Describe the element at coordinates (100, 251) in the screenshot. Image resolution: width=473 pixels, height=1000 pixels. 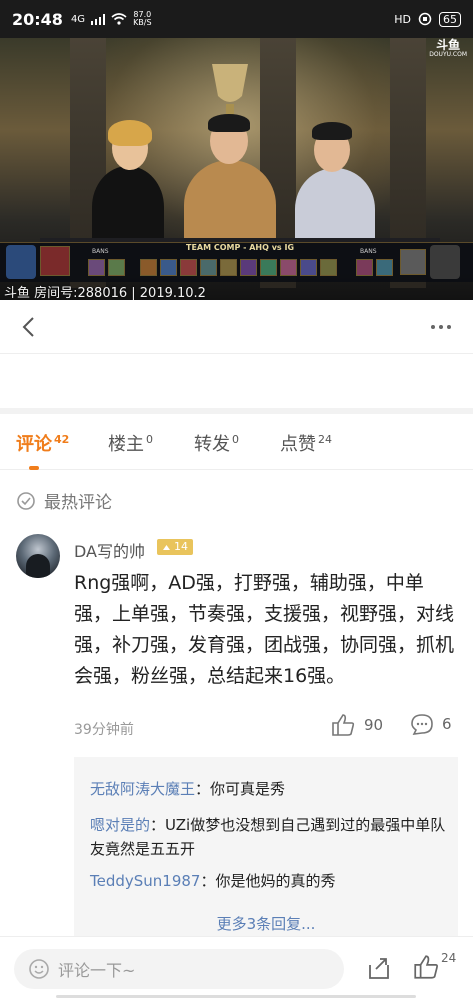
I see `bans-left-label: BANS` at that location.